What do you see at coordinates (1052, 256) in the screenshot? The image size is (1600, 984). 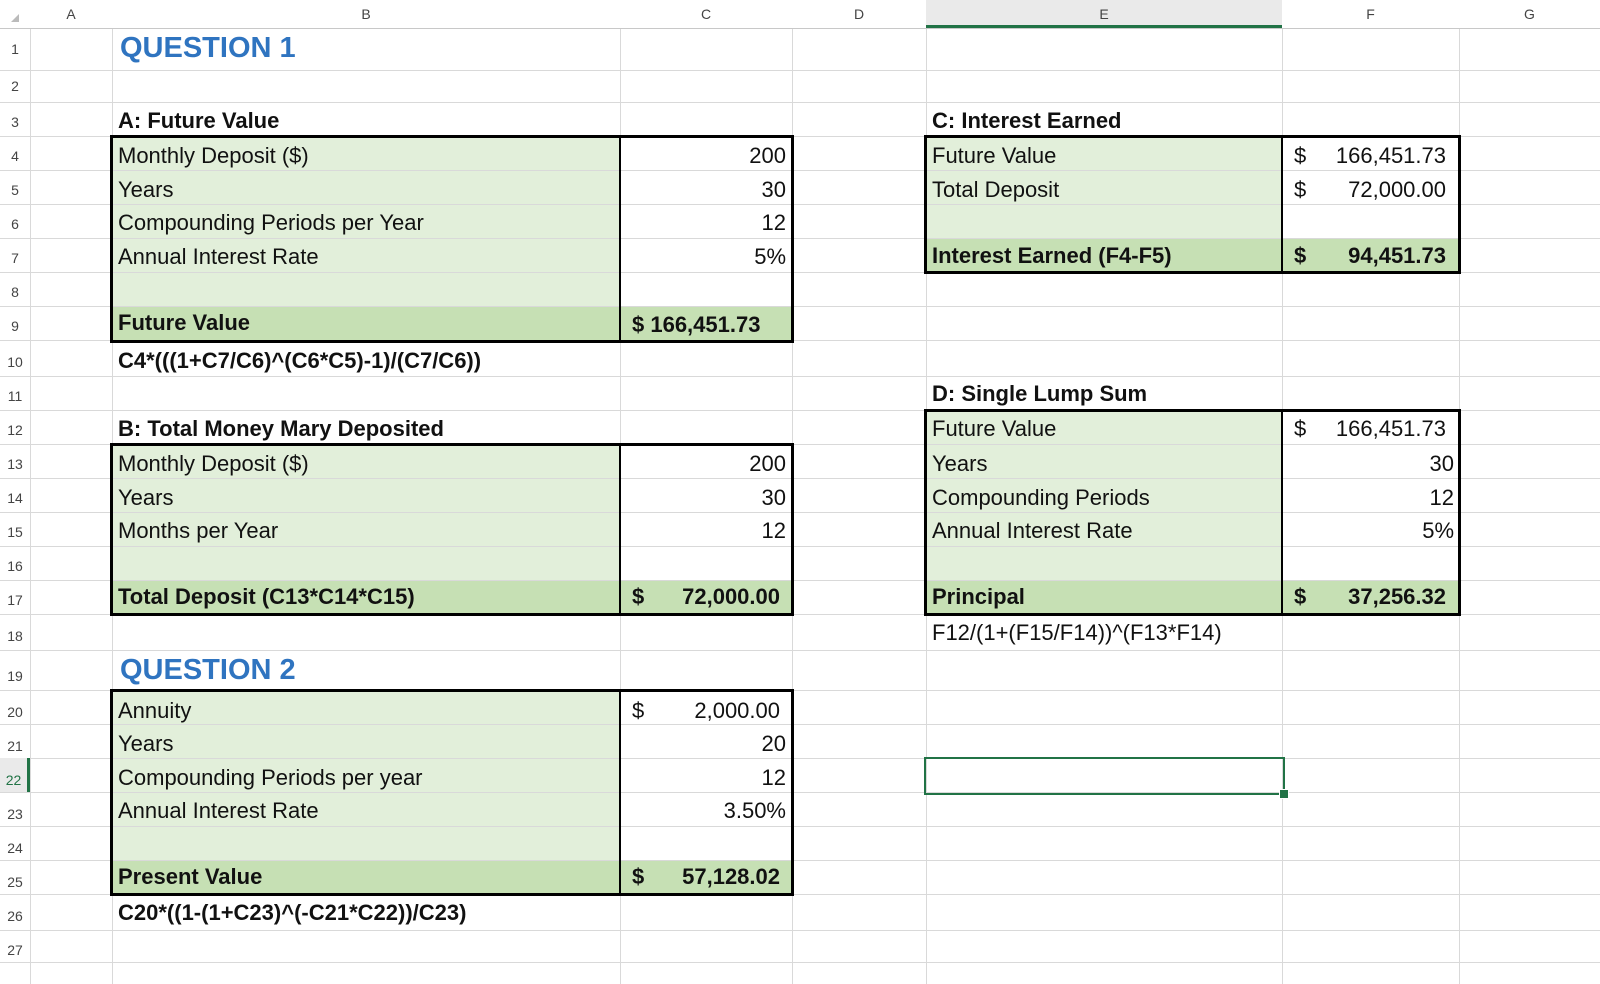 I see `partC-result-label: Interest Earned (F4-F5)` at bounding box center [1052, 256].